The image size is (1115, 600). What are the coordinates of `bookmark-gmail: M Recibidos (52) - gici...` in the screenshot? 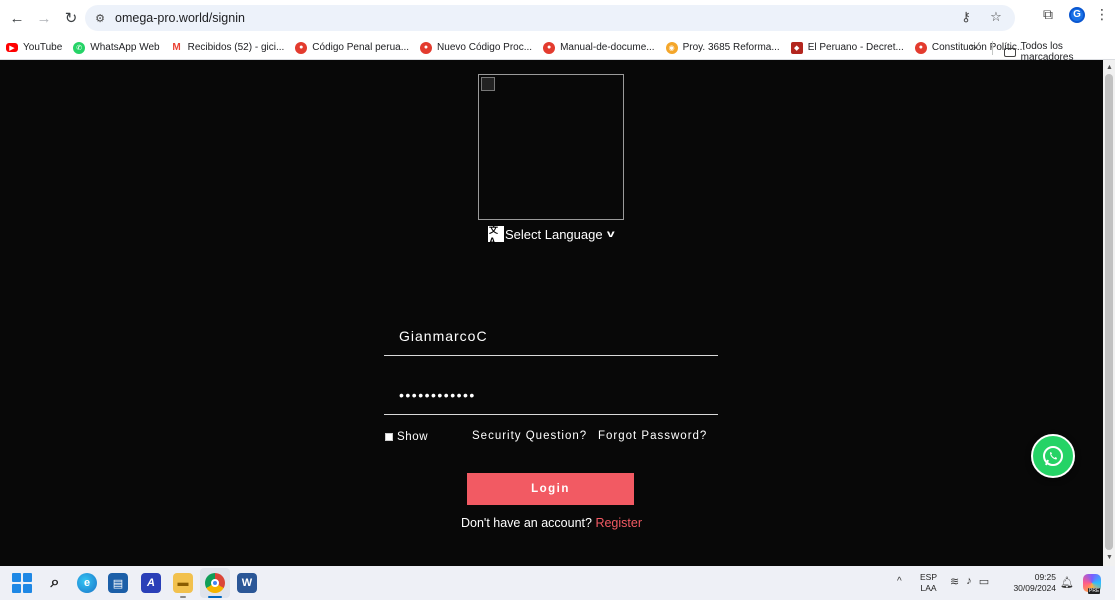 It's located at (227, 47).